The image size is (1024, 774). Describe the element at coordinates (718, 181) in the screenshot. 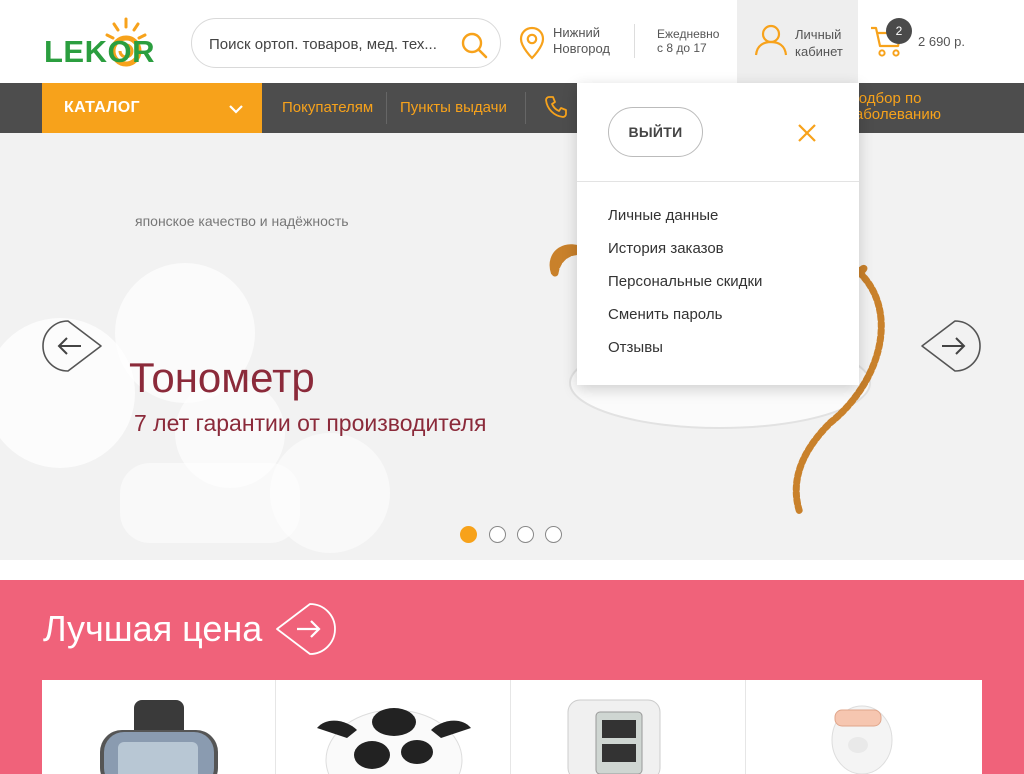

I see `dropdown-divider` at that location.